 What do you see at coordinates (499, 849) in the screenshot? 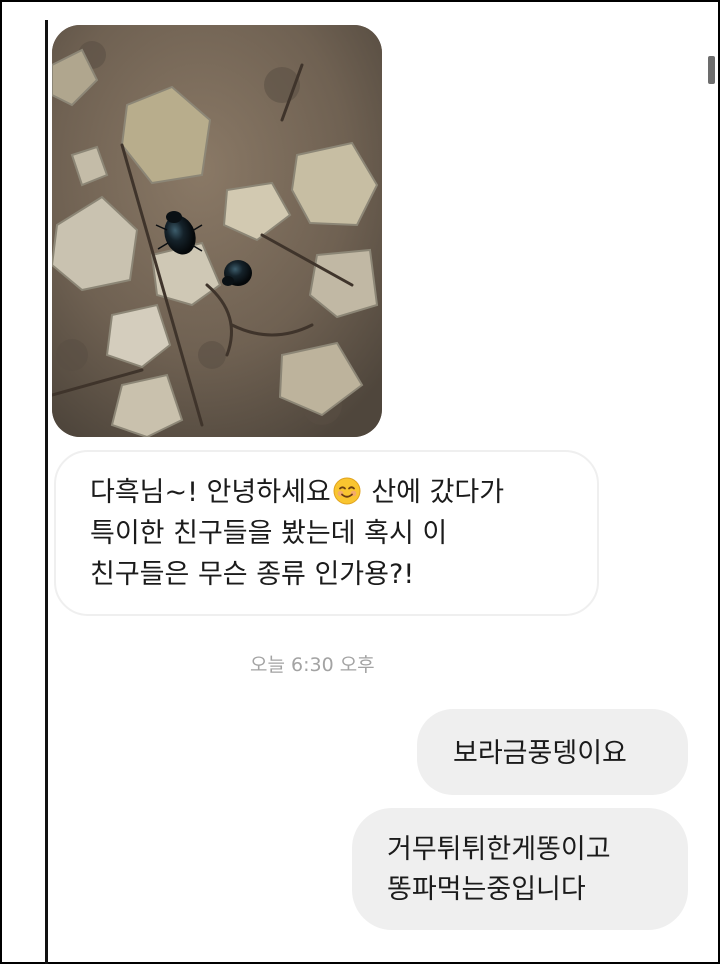
I see `outgoing-message-line: 거무튀튀한게똥이고` at bounding box center [499, 849].